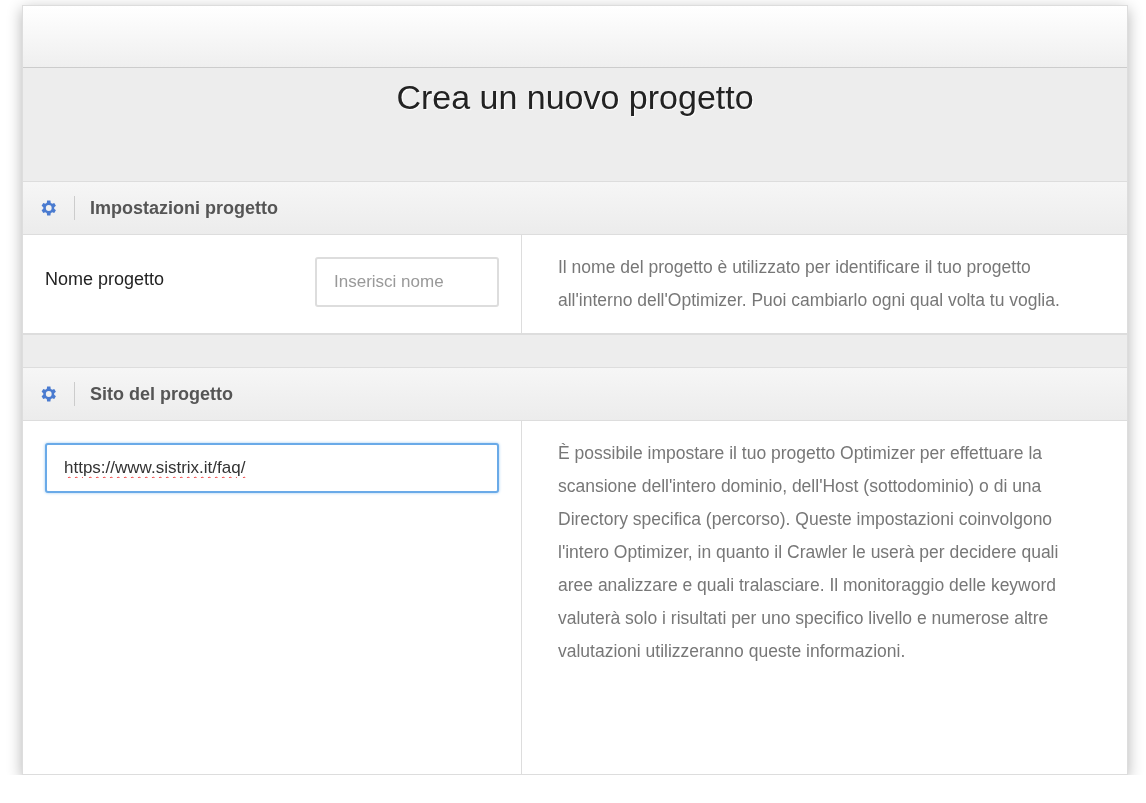 The image size is (1146, 803). Describe the element at coordinates (575, 98) in the screenshot. I see `page-title: Crea un nuovo progetto` at that location.